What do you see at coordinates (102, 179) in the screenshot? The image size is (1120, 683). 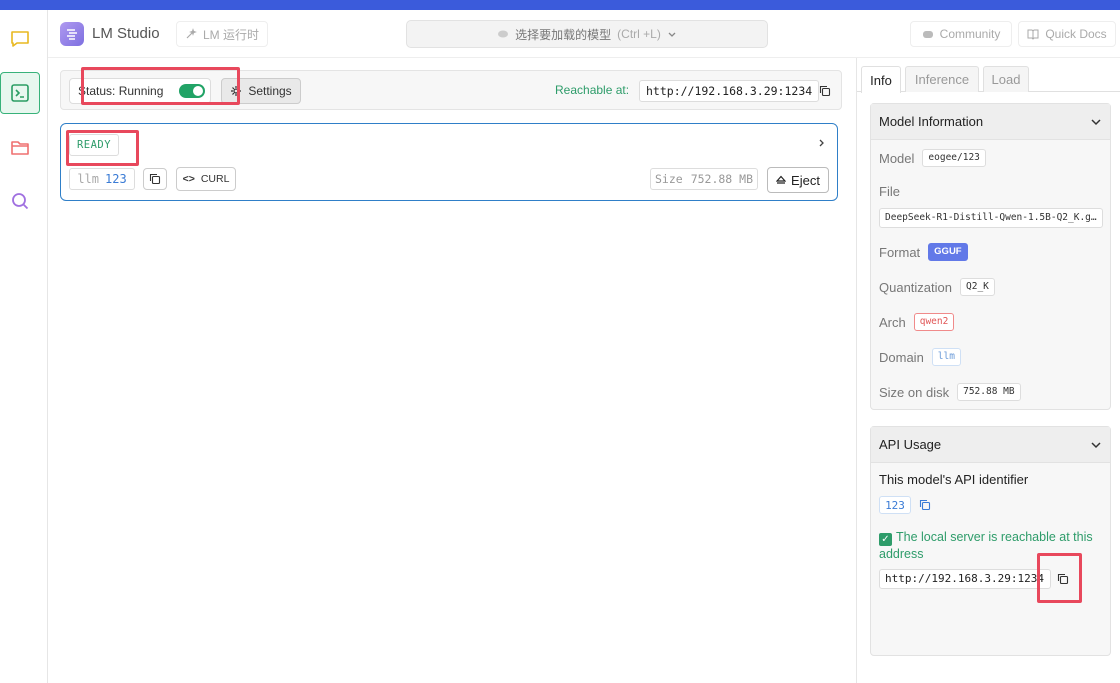 I see `model-identifier: llm 123` at bounding box center [102, 179].